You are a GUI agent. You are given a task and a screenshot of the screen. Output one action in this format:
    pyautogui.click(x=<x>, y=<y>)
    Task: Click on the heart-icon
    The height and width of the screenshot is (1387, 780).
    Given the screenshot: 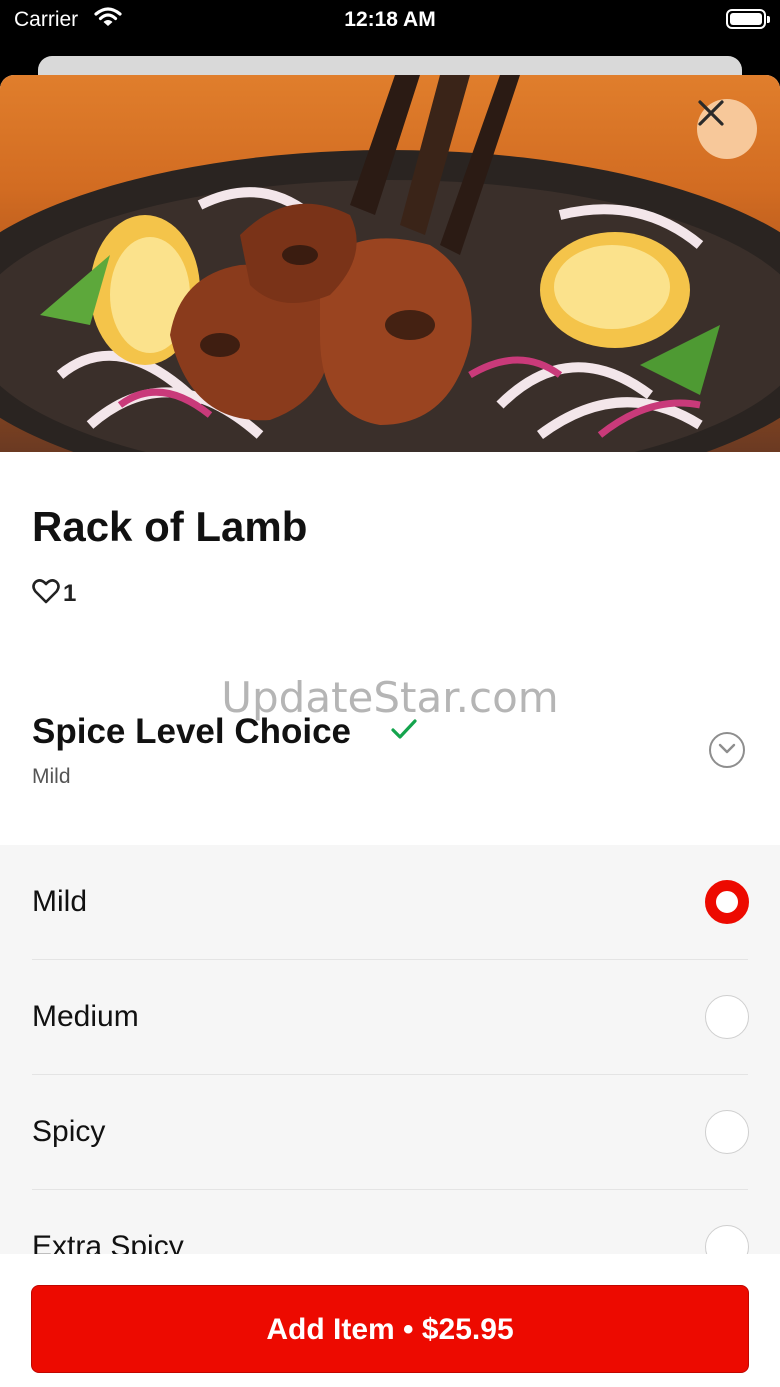 What is the action you would take?
    pyautogui.click(x=46, y=593)
    